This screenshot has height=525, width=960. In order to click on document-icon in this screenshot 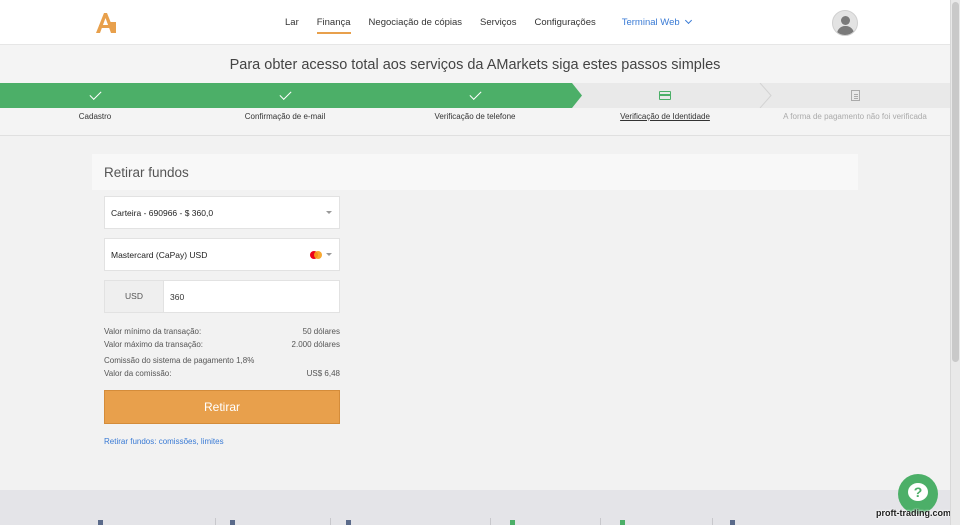, I will do `click(855, 95)`.